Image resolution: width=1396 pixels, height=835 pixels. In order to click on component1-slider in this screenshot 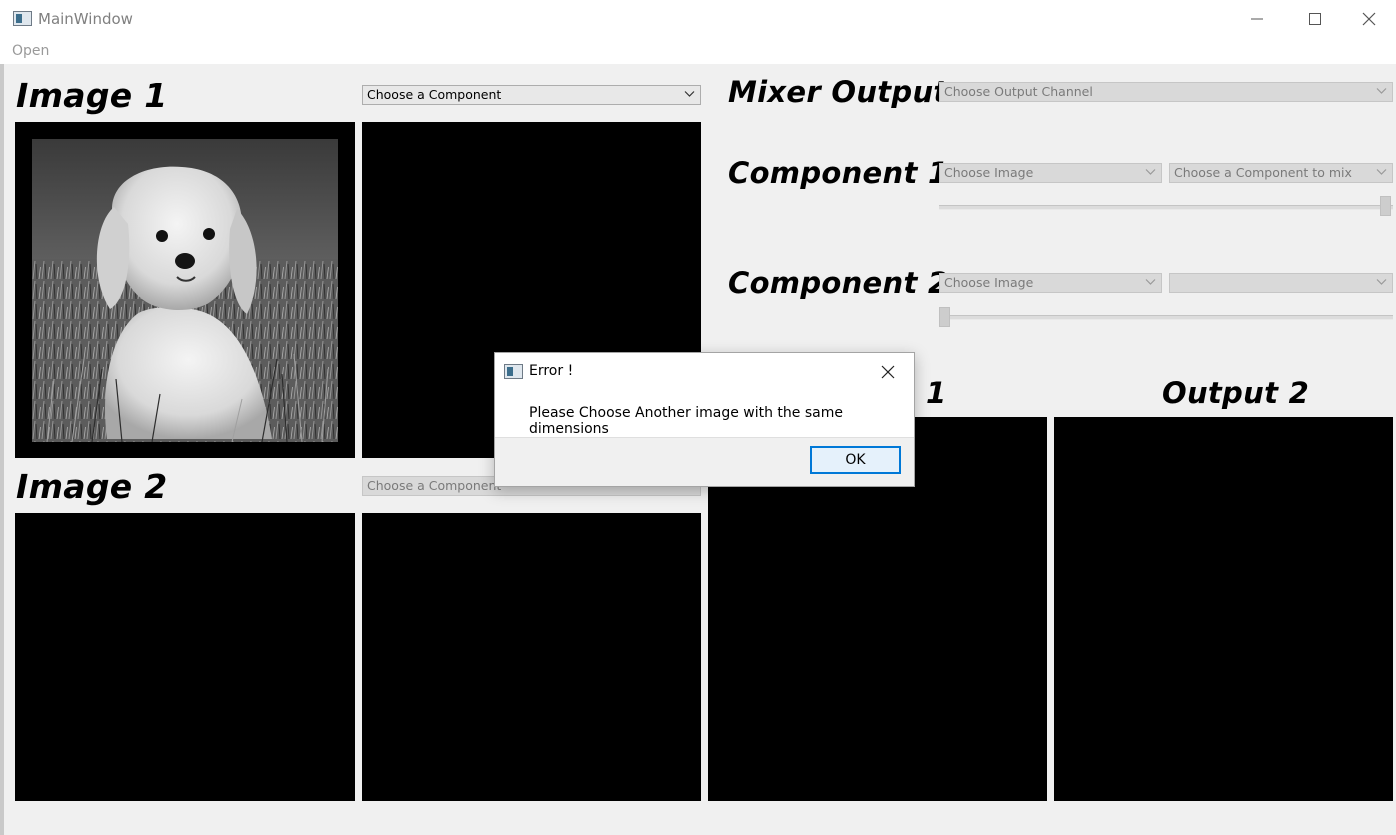, I will do `click(1166, 207)`.